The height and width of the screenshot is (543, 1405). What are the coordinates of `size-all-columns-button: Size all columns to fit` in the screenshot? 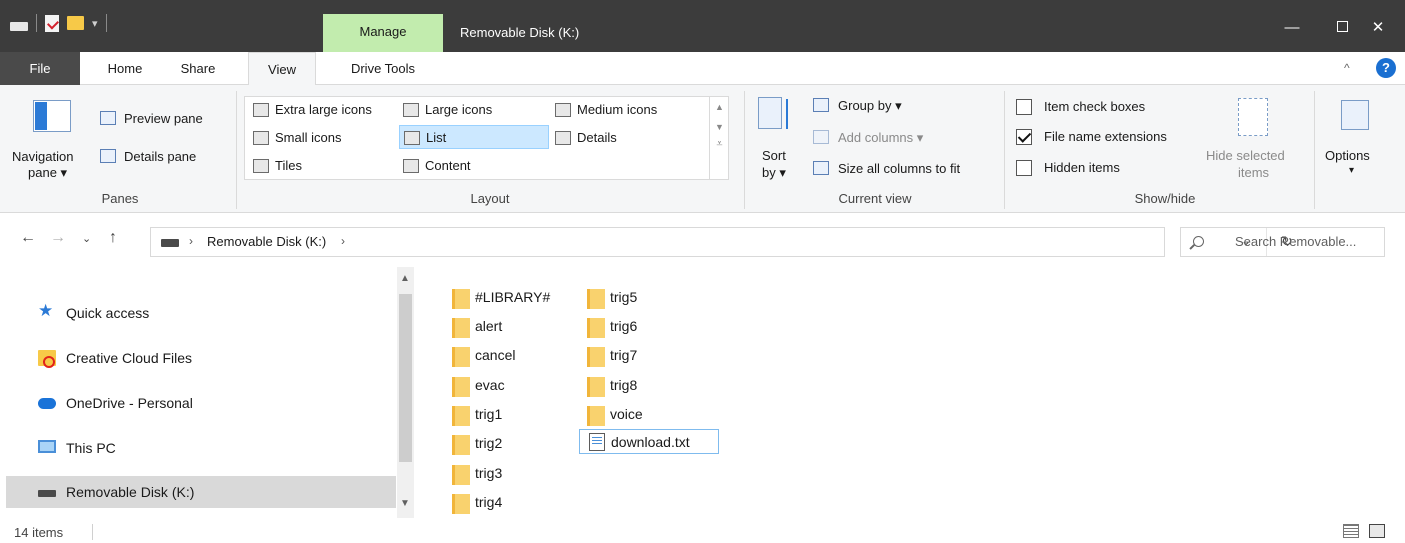 It's located at (899, 168).